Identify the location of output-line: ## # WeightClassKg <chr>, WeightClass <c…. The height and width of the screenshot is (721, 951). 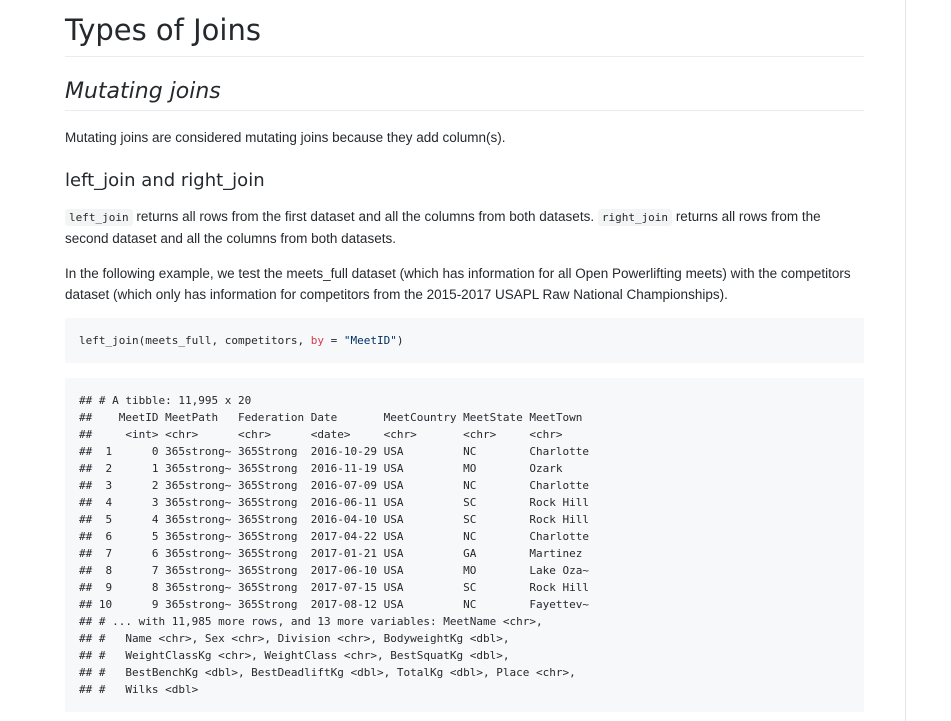
(294, 655).